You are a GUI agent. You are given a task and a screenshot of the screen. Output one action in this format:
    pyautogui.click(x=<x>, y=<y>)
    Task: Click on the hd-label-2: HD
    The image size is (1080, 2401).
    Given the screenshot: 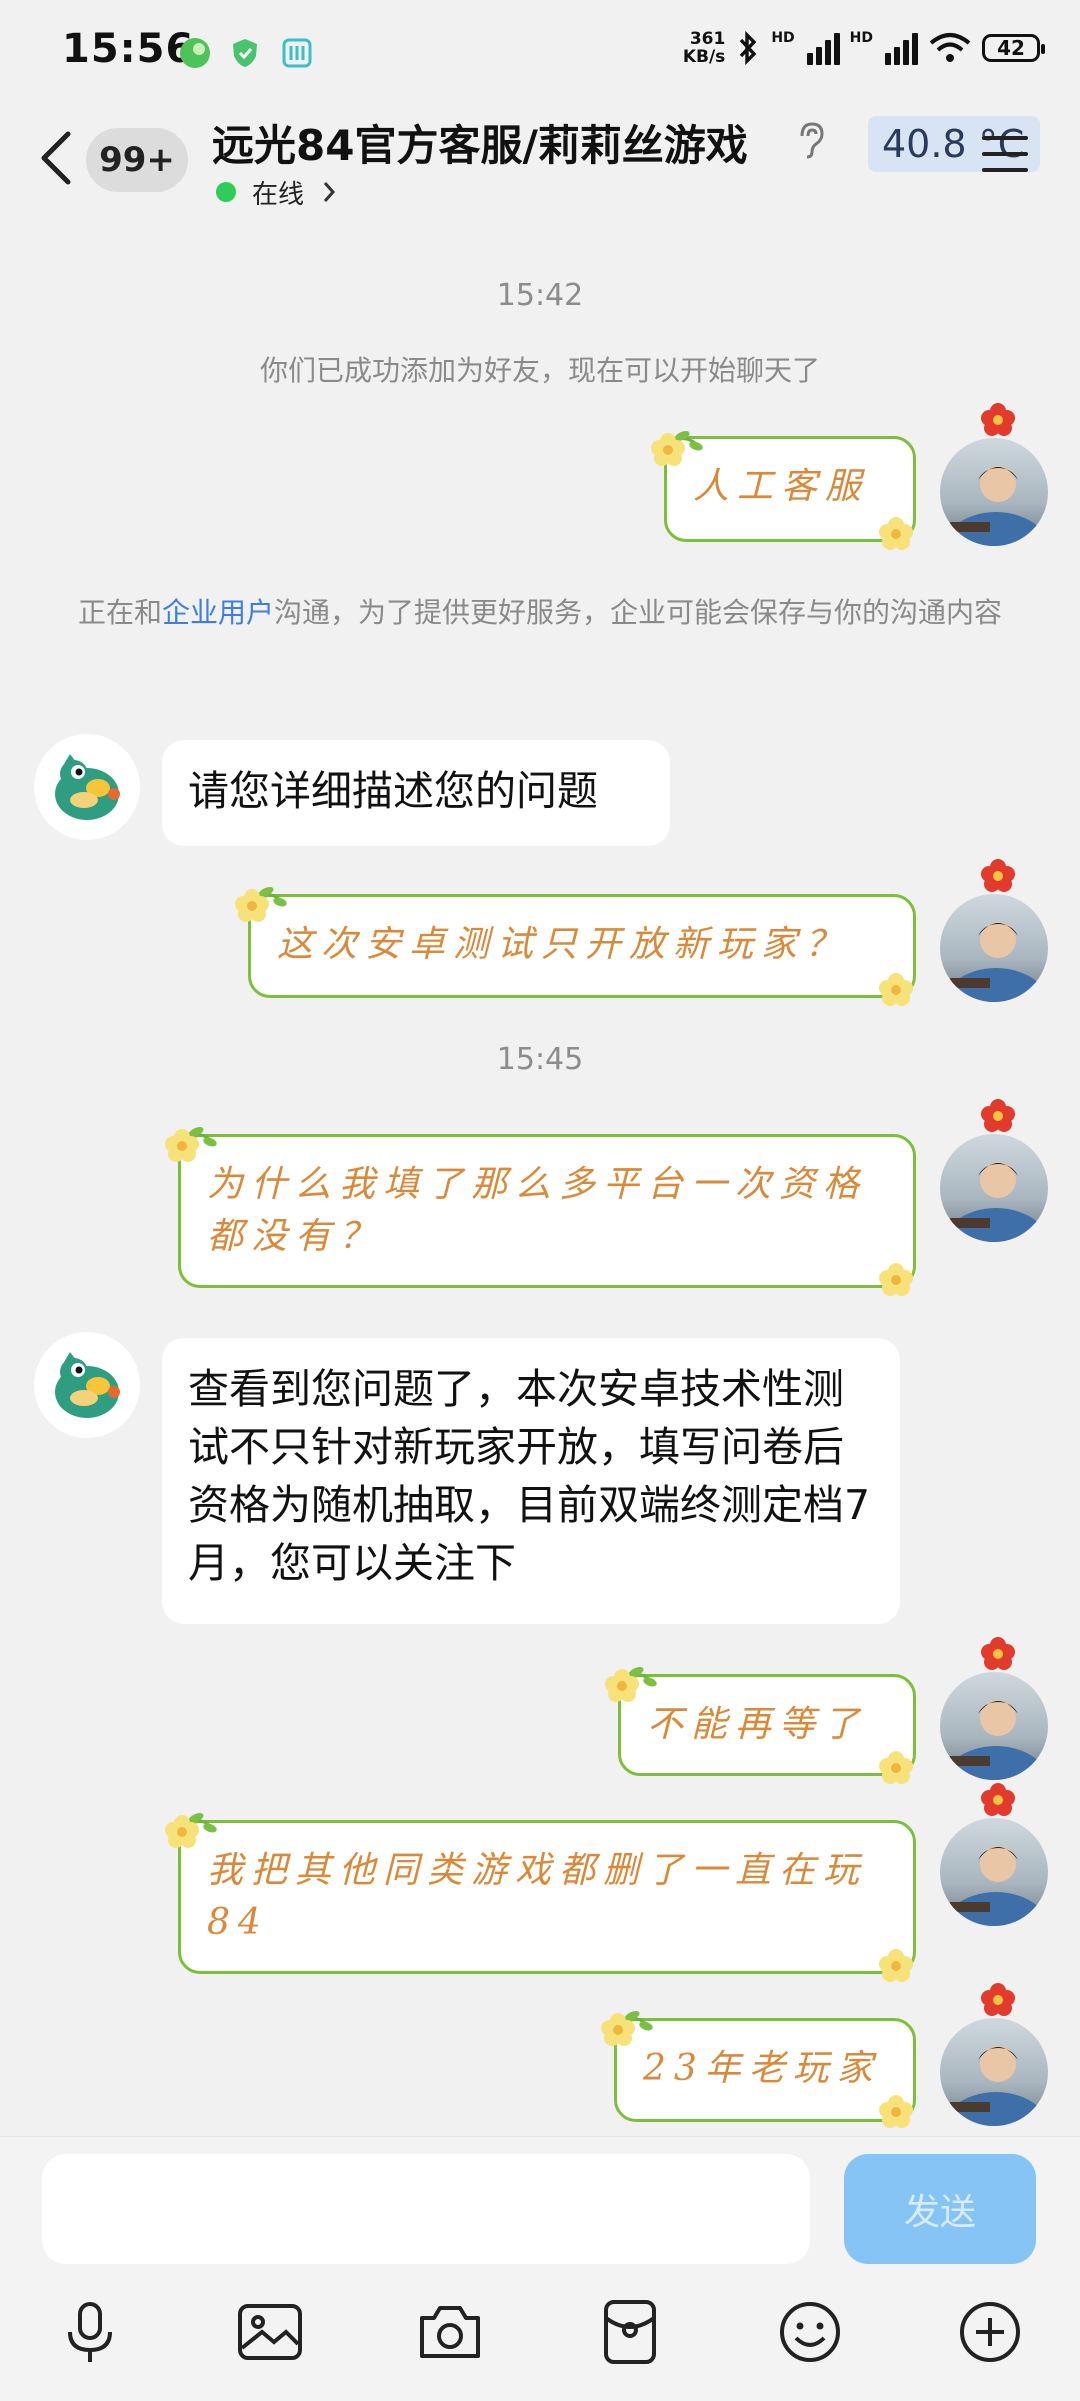 What is the action you would take?
    pyautogui.click(x=861, y=38)
    